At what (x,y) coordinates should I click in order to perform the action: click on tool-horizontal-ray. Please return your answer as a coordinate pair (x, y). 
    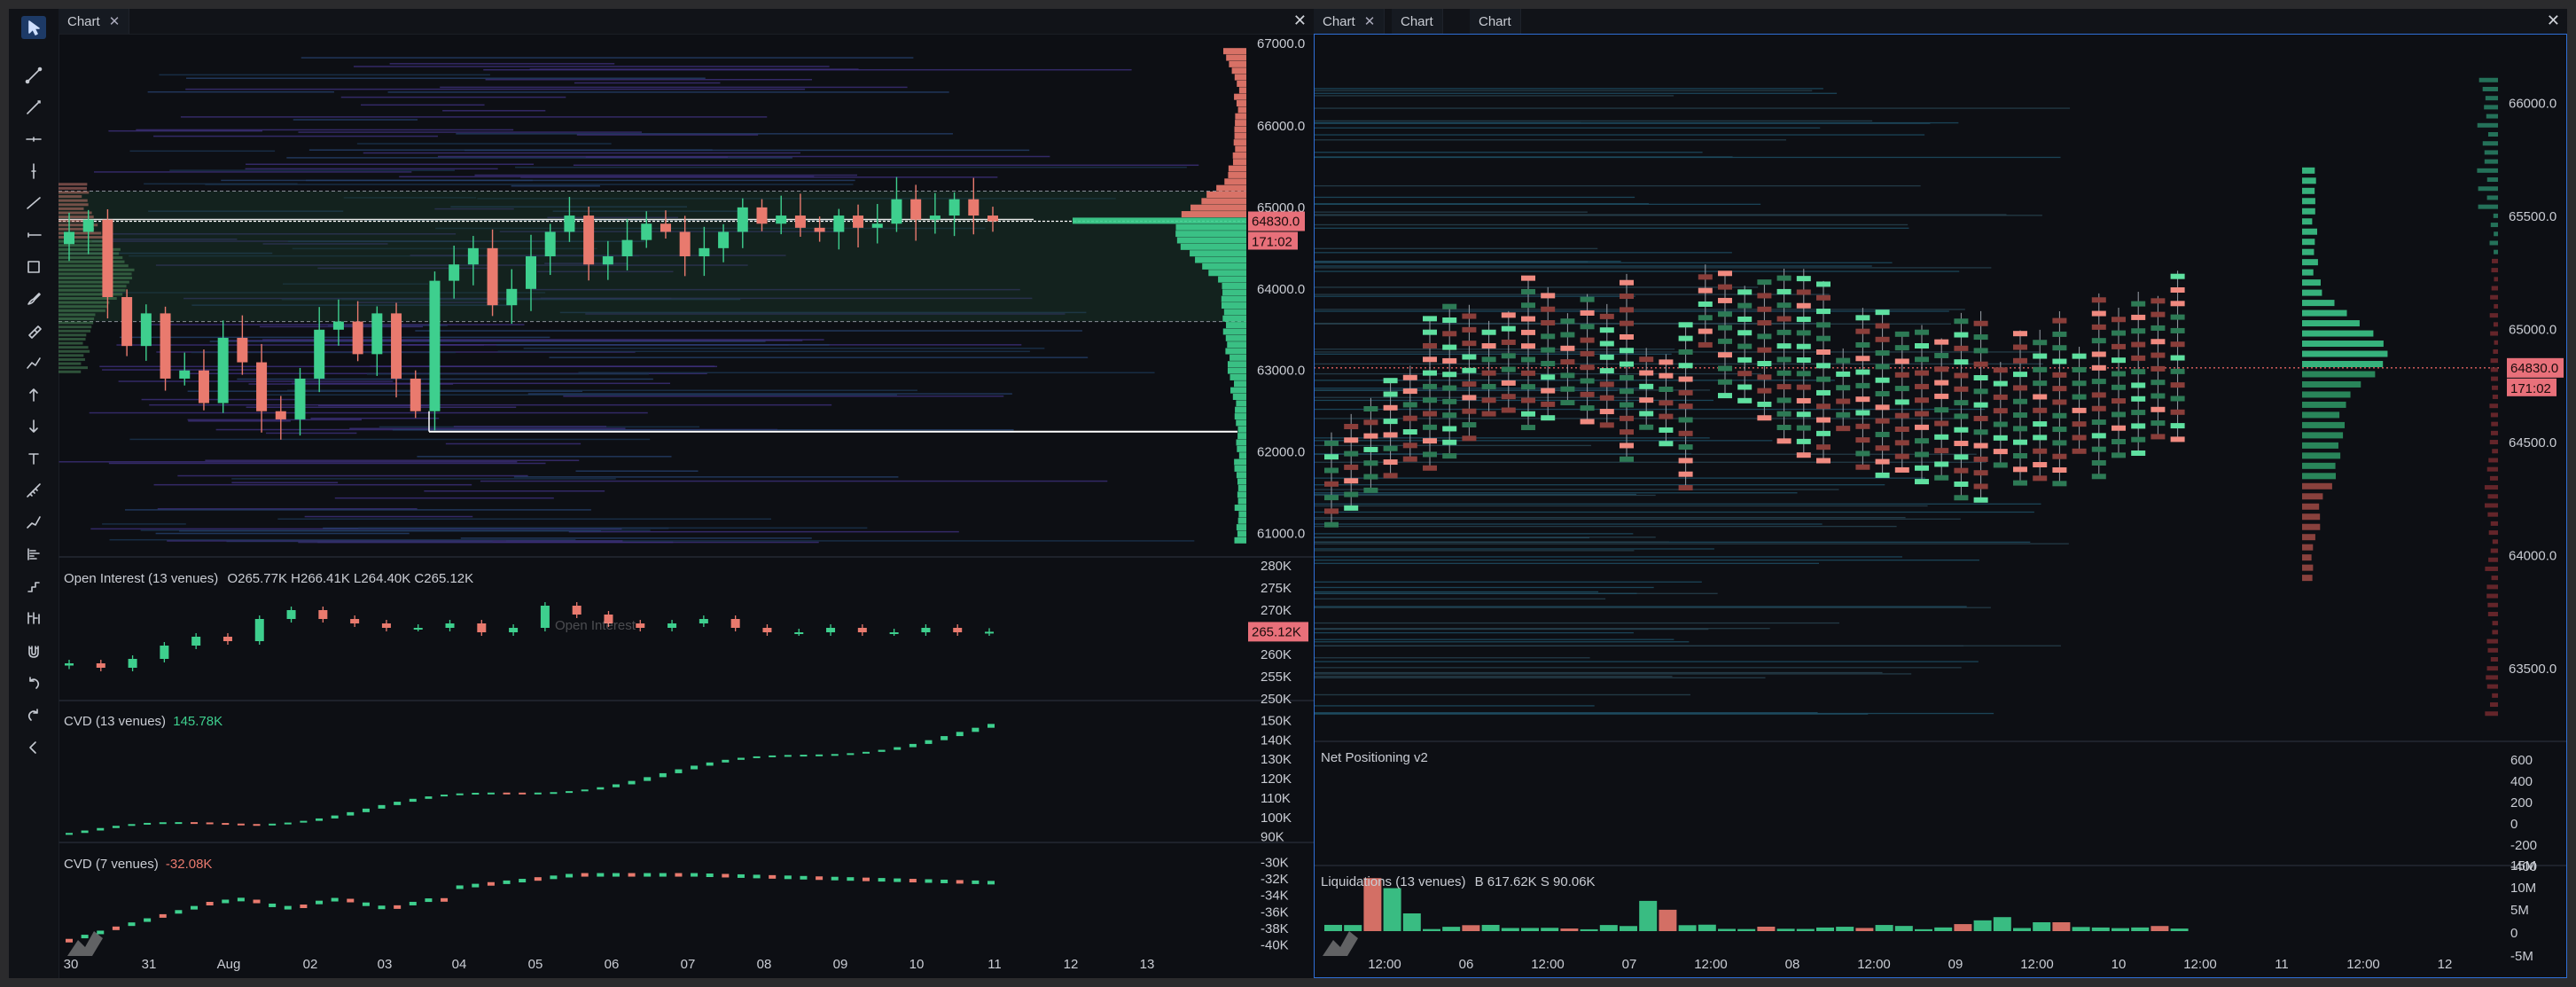
    Looking at the image, I should click on (33, 235).